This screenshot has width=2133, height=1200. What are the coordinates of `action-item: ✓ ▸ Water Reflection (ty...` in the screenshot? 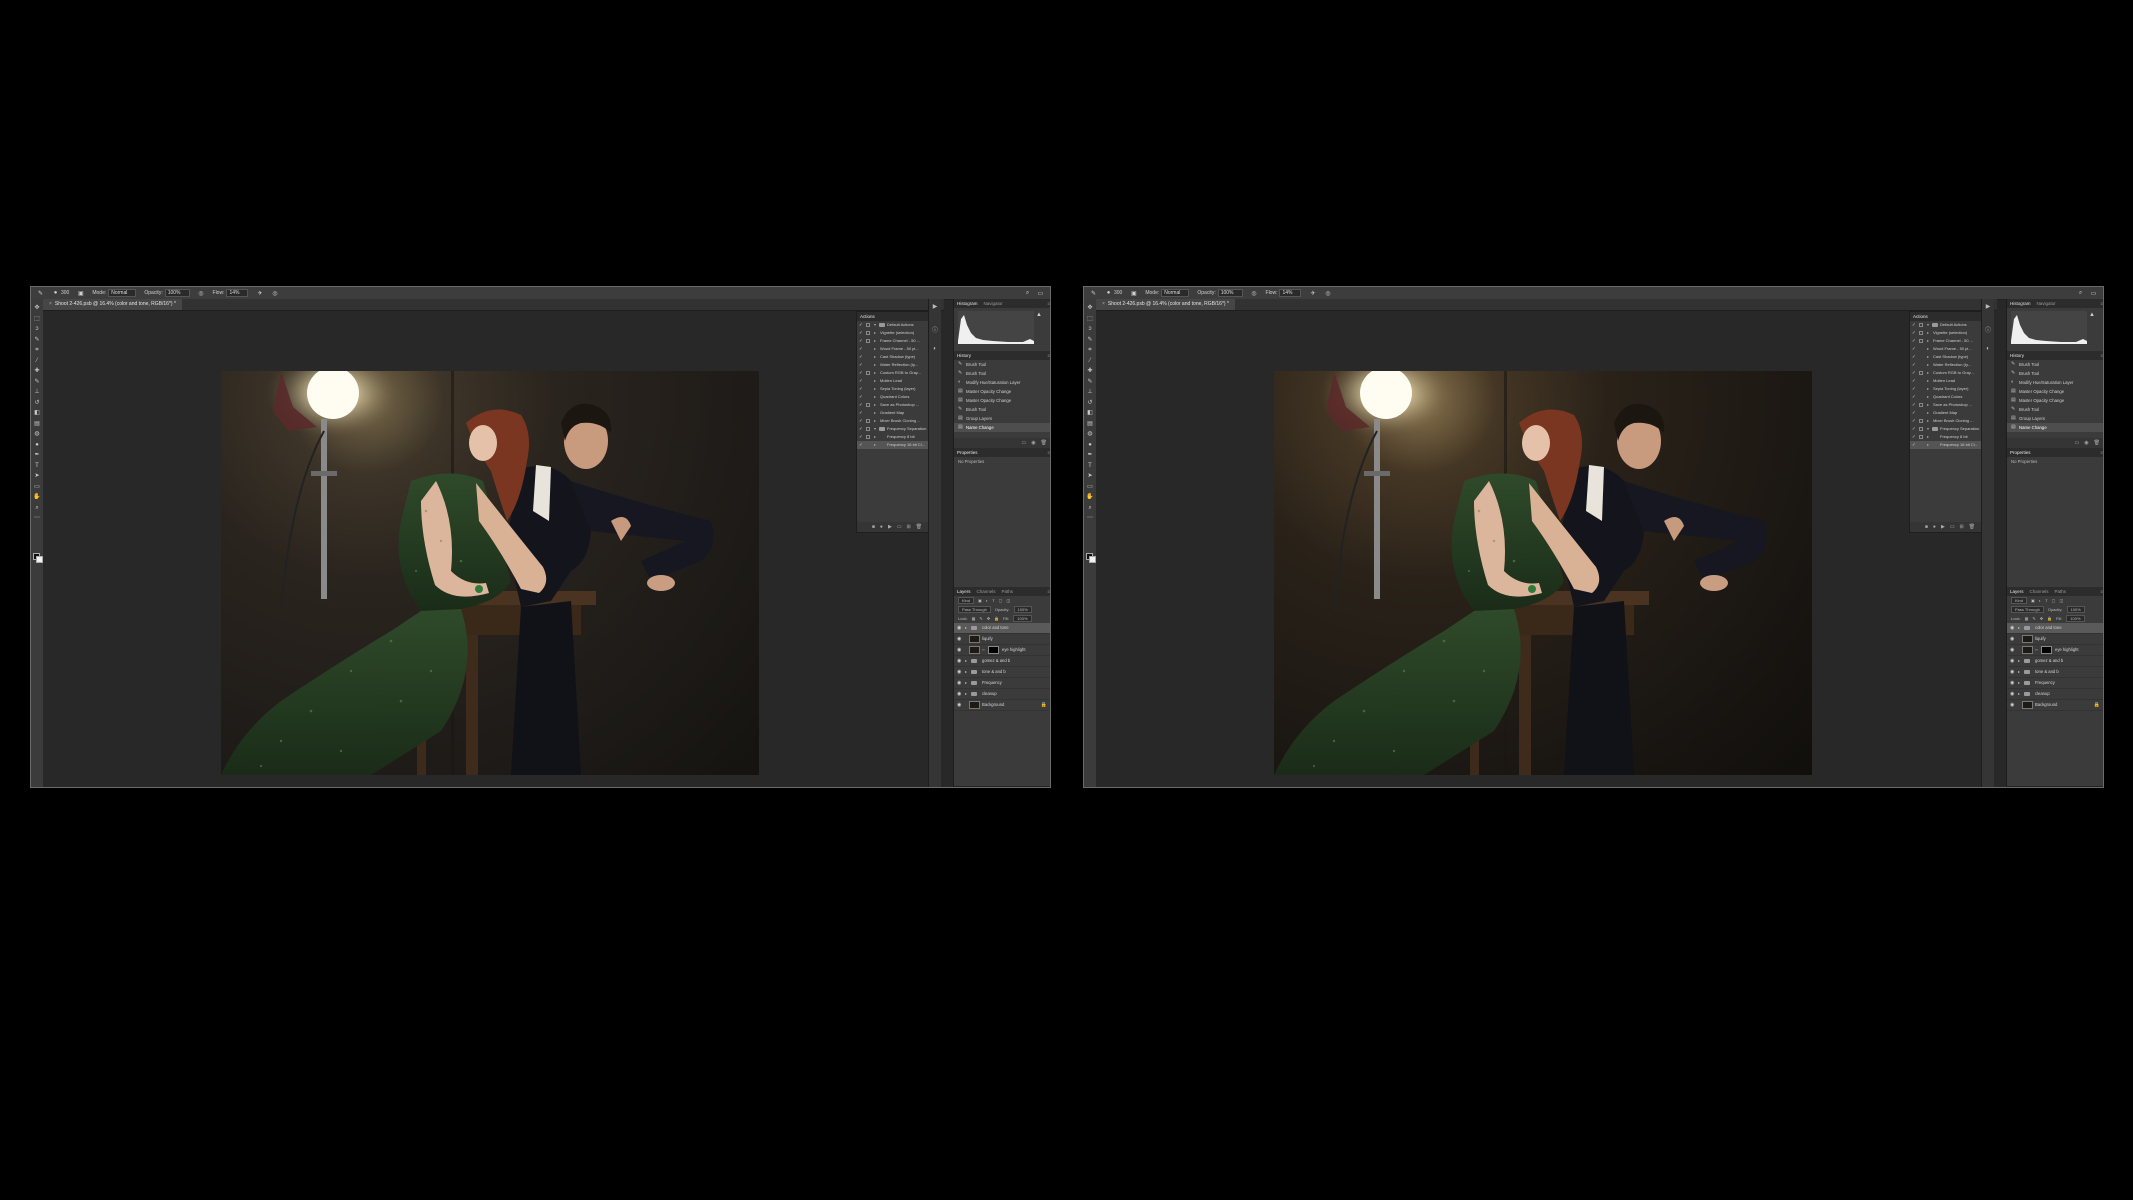 It's located at (897, 365).